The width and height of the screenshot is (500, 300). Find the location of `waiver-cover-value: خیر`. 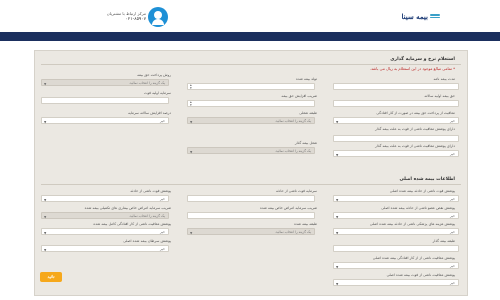

waiver-cover-value: خیر is located at coordinates (452, 266).